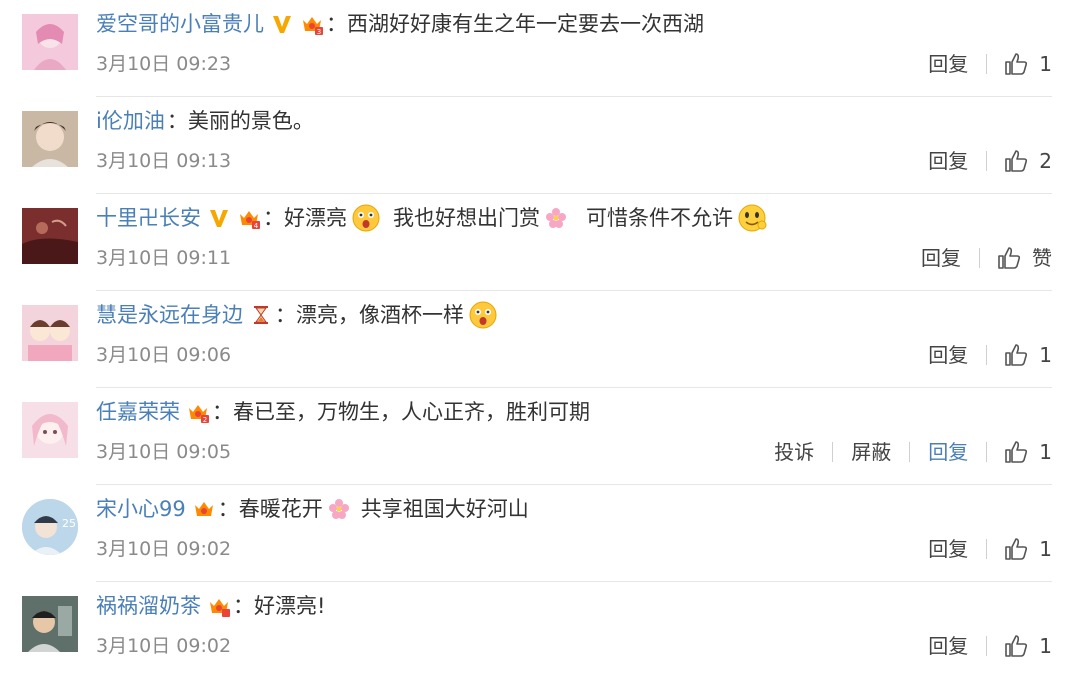 This screenshot has width=1080, height=673. I want to click on comment-item: i伦加油 ： 美丽的景色。 3月10日 09:13 回复 2, so click(540, 145).